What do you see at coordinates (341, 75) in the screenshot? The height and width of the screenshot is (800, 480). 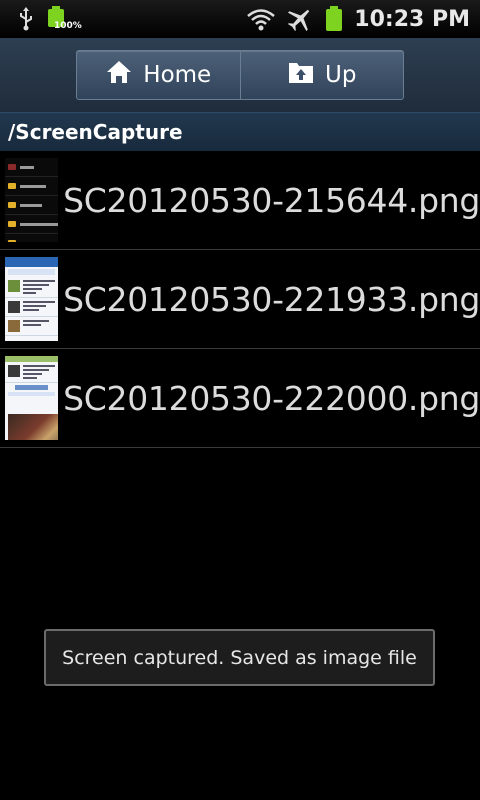 I see `up-button-label: Up` at bounding box center [341, 75].